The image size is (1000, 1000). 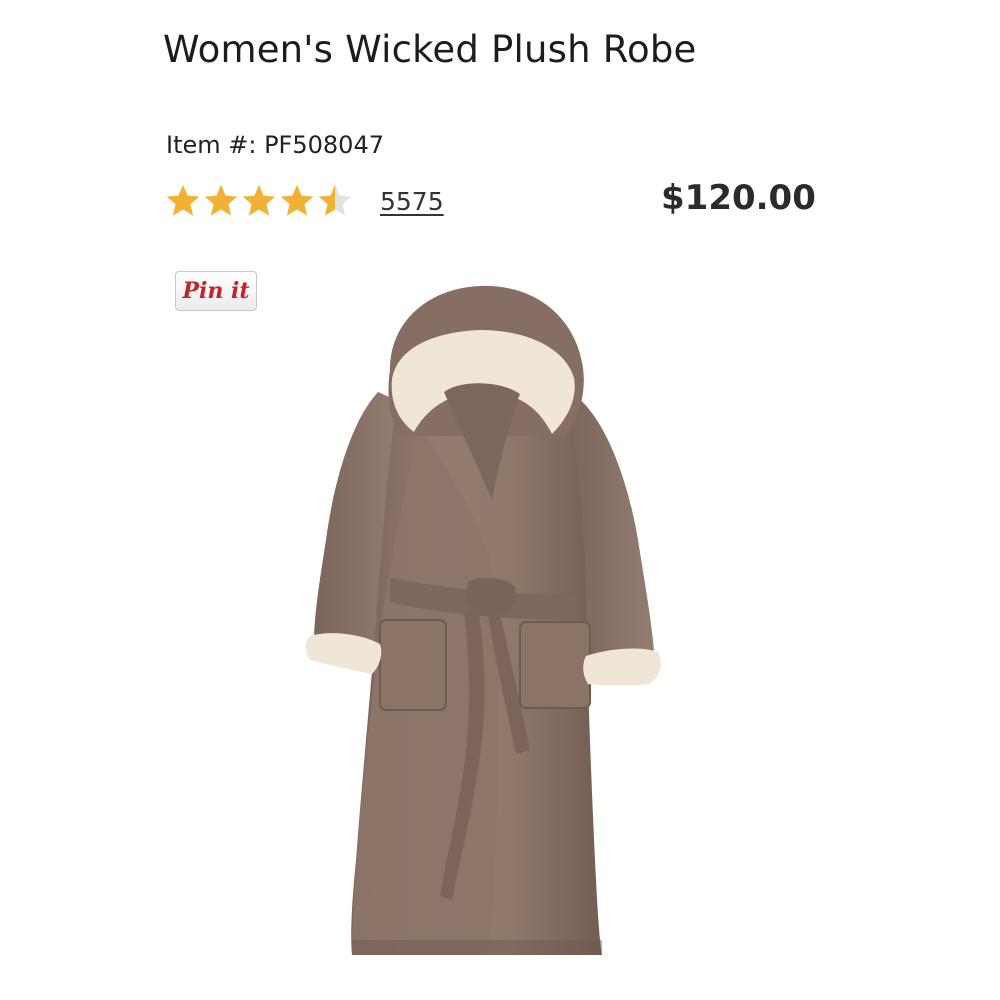 I want to click on star-rating, so click(x=259, y=201).